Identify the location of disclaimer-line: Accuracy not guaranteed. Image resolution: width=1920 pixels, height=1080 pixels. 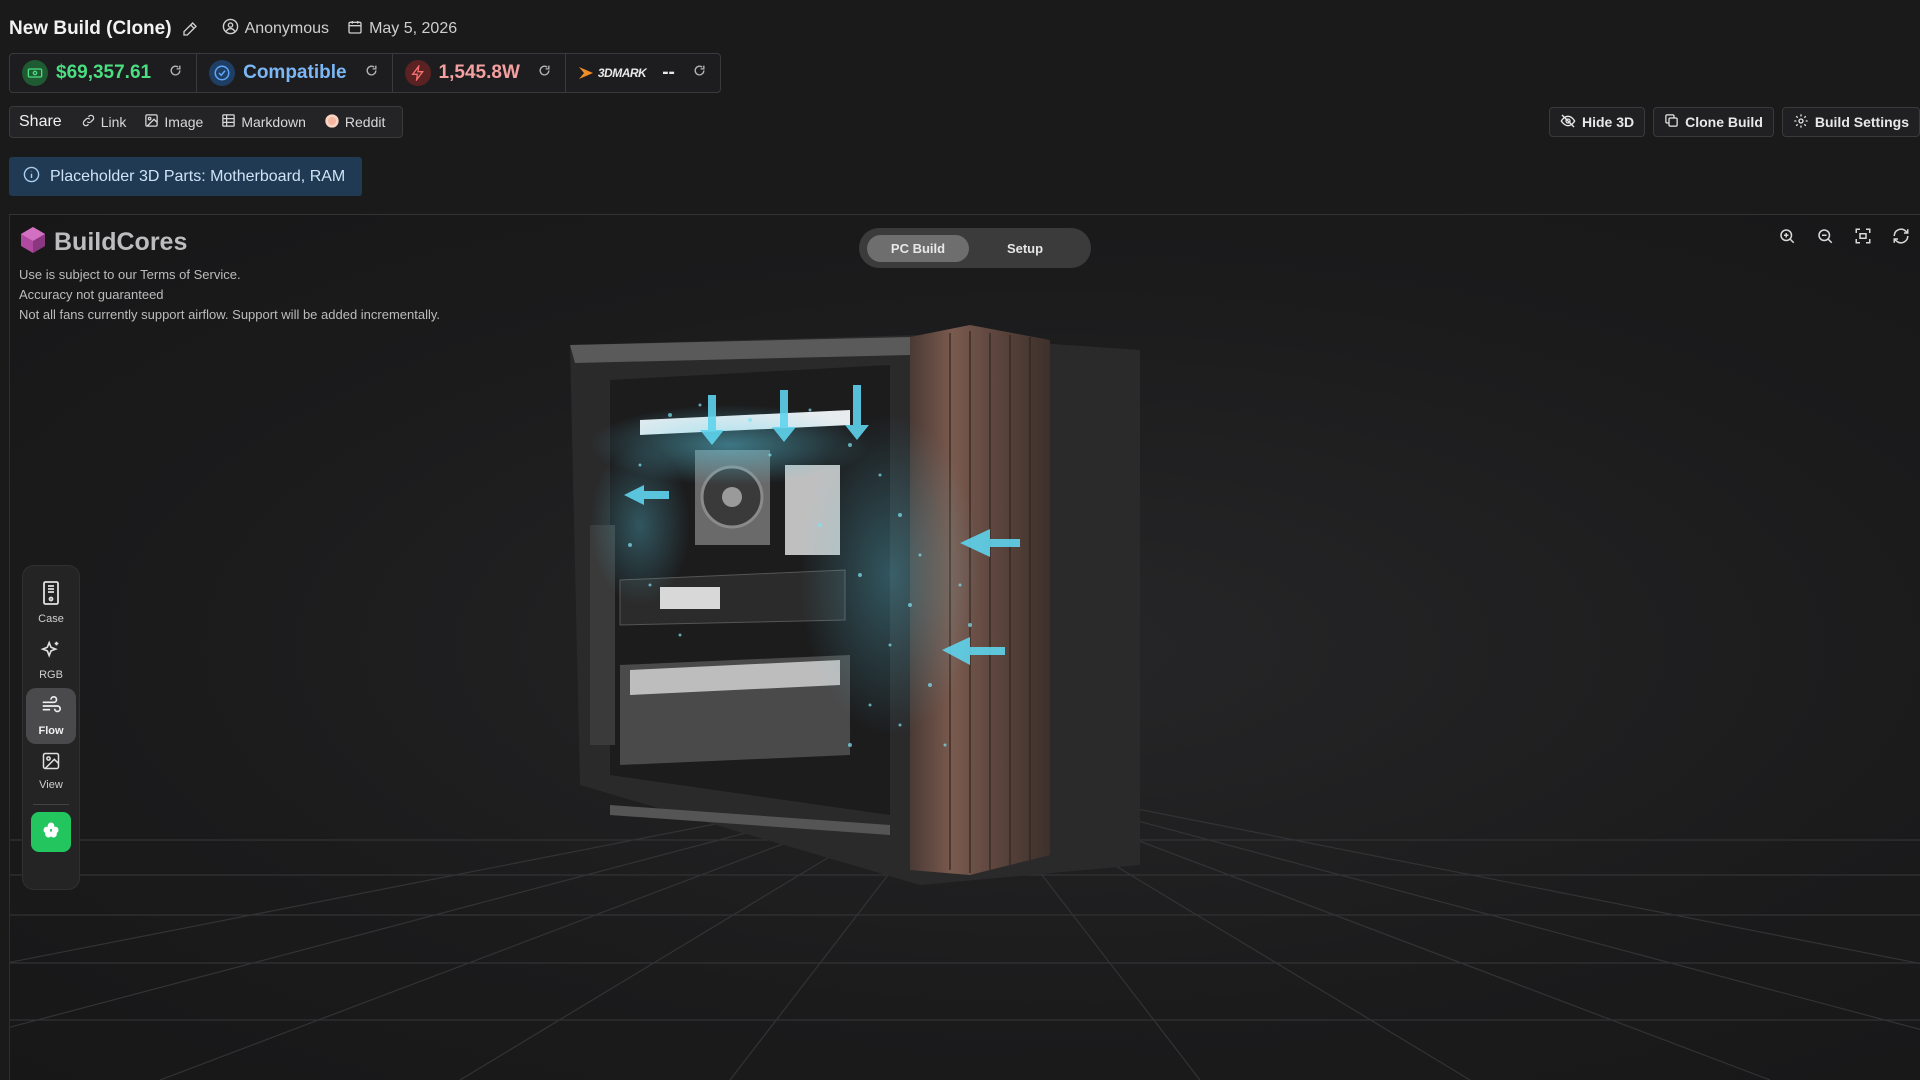
(91, 294).